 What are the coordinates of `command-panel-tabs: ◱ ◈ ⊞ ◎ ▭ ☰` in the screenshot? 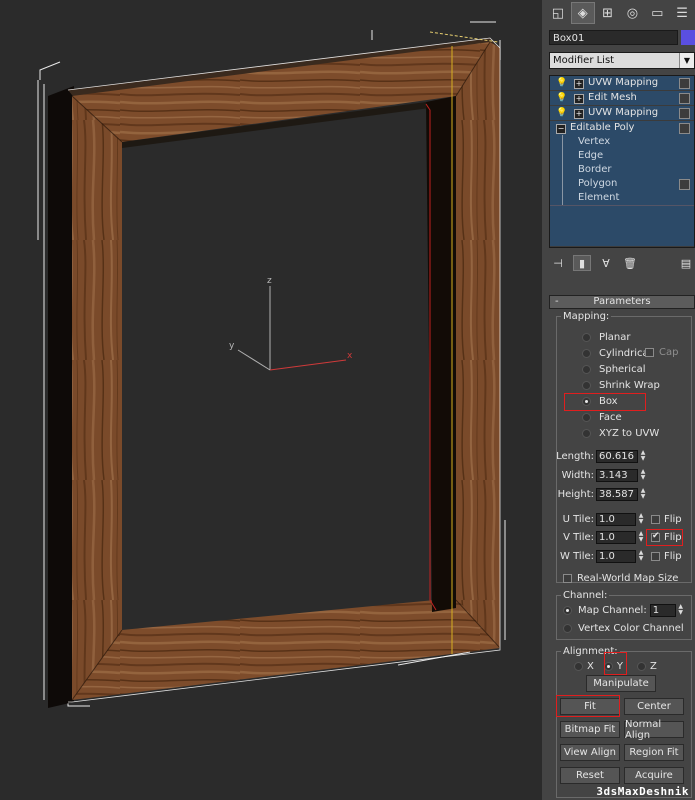 It's located at (620, 13).